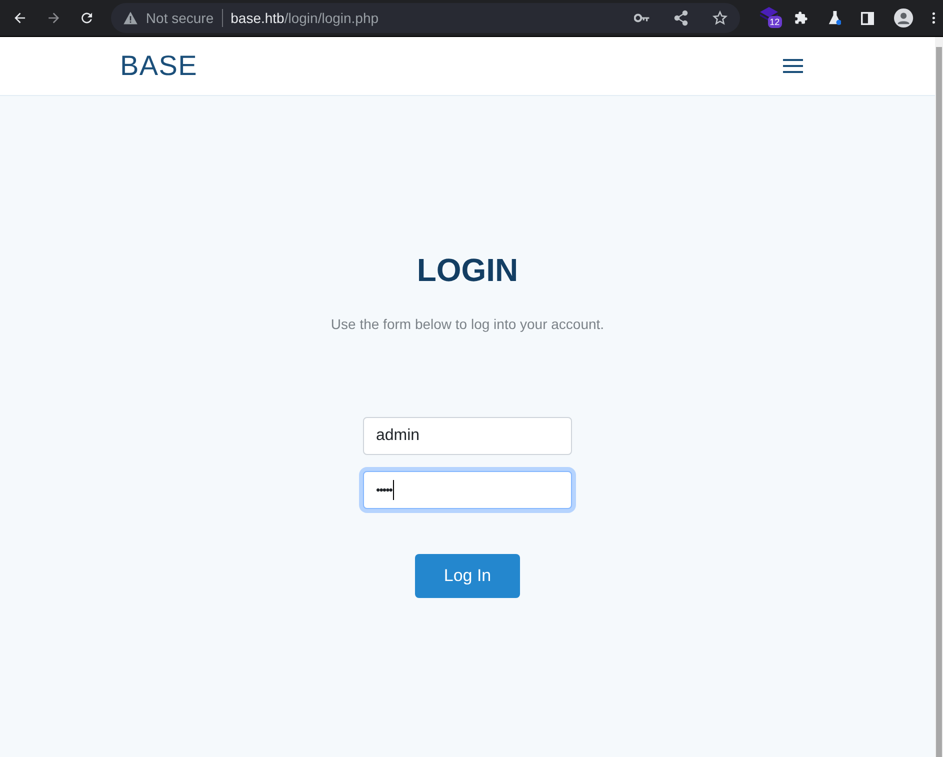  Describe the element at coordinates (867, 18) in the screenshot. I see `side-panel-icon` at that location.